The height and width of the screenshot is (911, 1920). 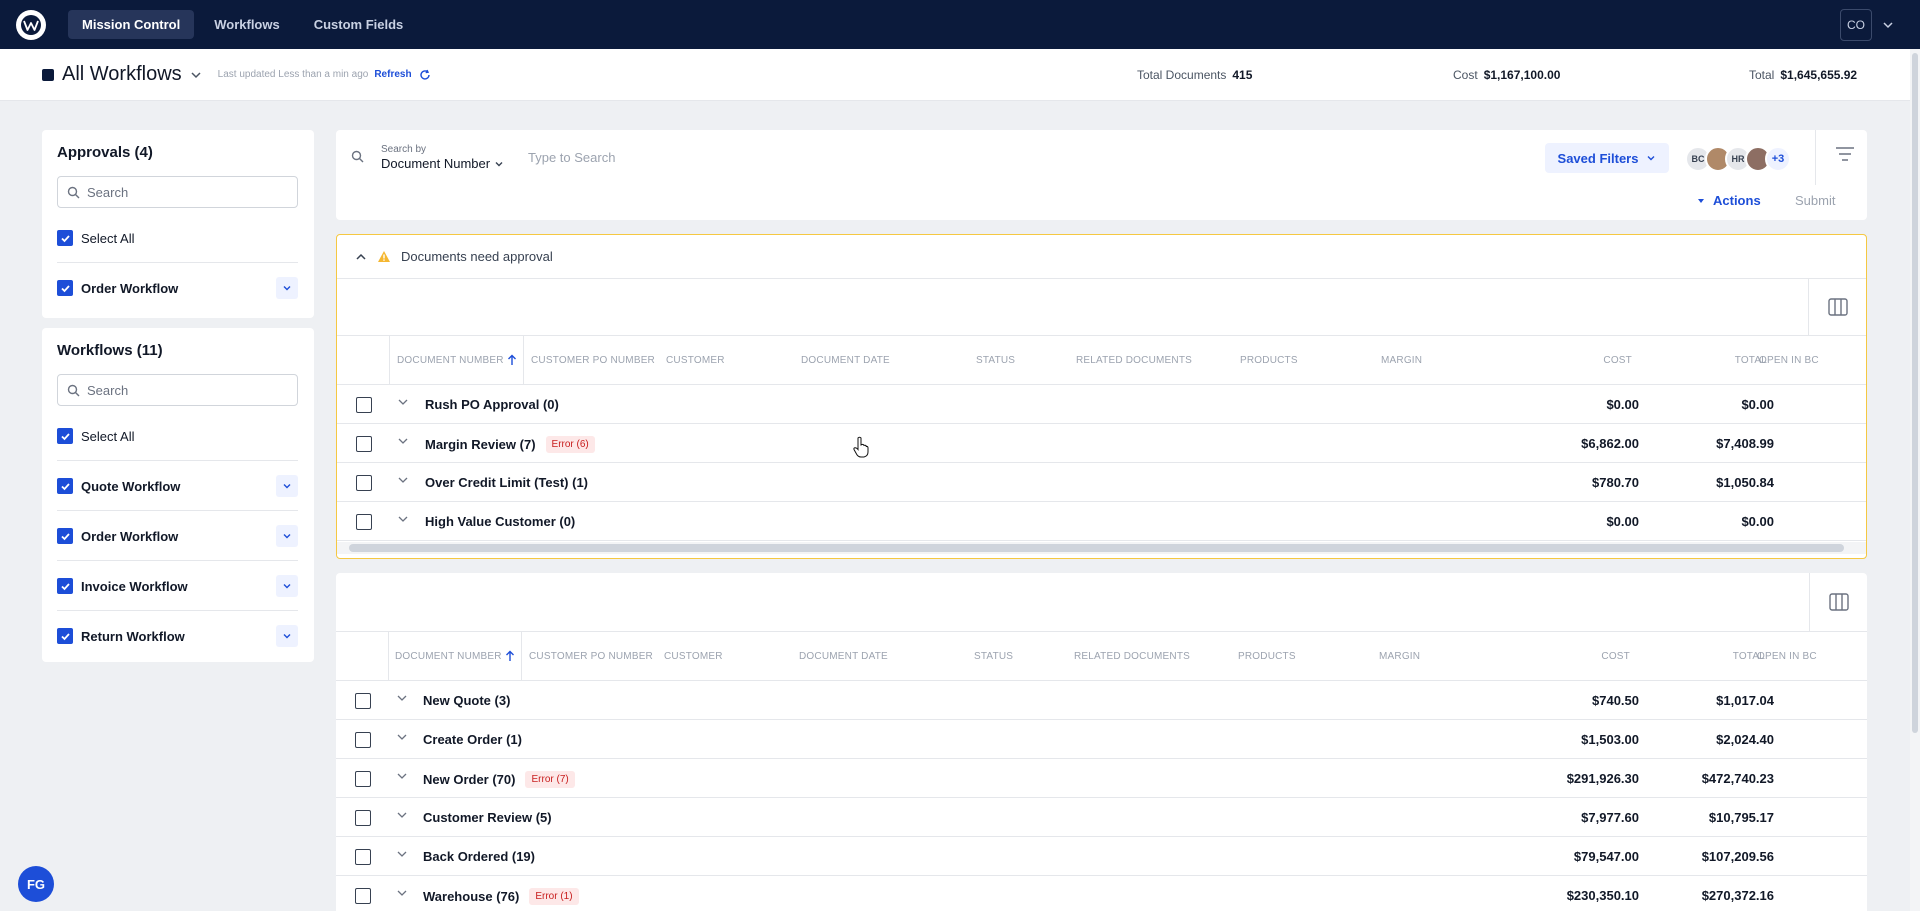 I want to click on table-row: Customer Review (5) $7,977.60 $10,795.17, so click(x=1101, y=817).